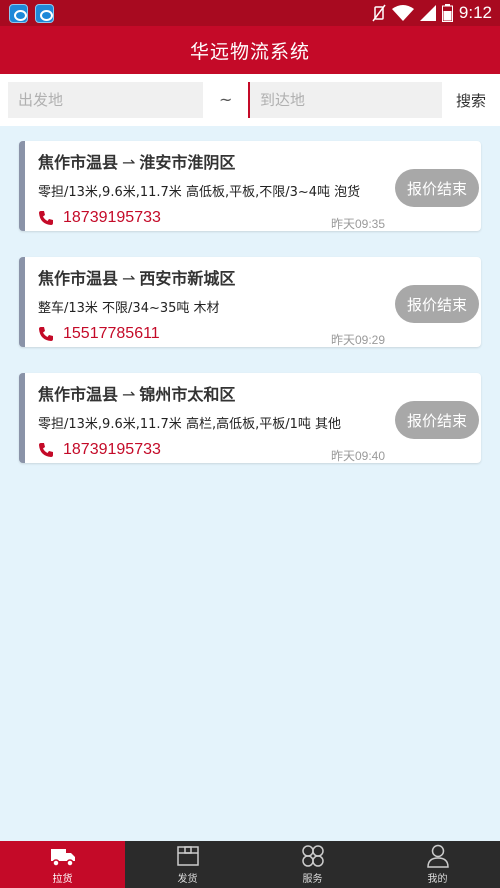 Image resolution: width=500 pixels, height=888 pixels. I want to click on page-title: 华远物流系统, so click(249, 51).